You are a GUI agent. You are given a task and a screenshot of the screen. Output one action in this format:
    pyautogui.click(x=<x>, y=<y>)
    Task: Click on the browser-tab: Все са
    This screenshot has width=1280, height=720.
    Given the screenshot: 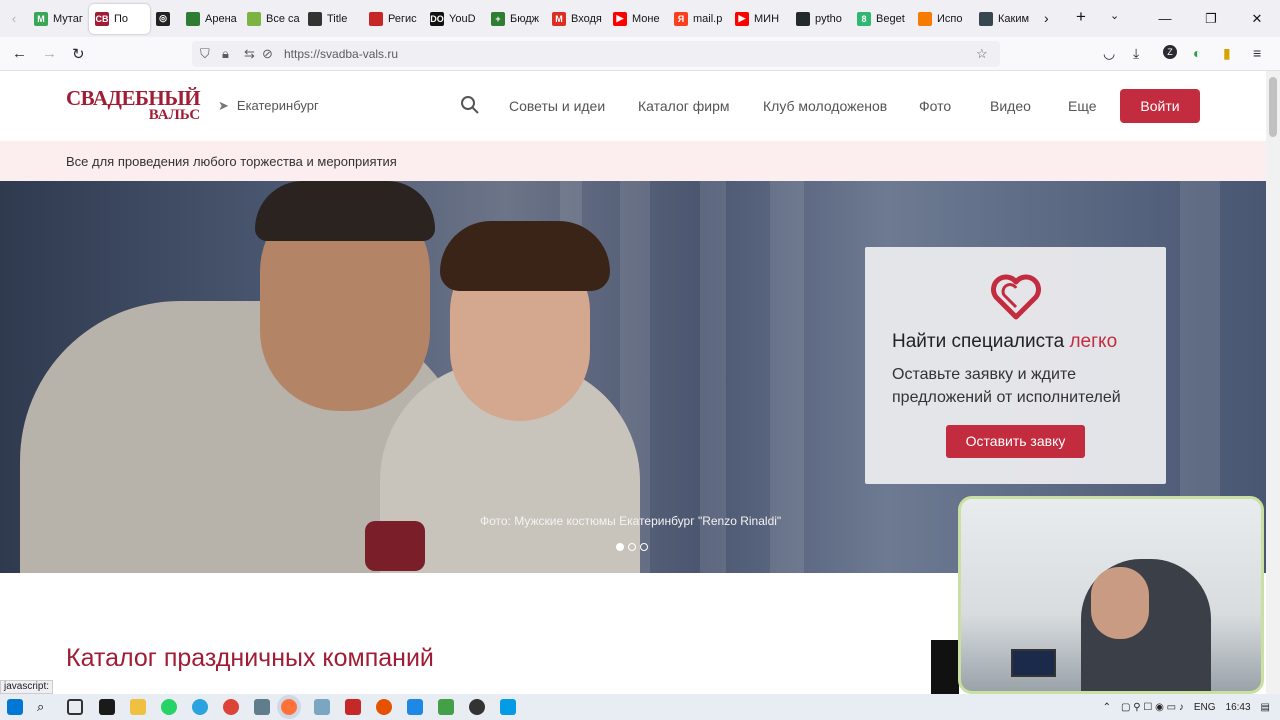 What is the action you would take?
    pyautogui.click(x=271, y=19)
    